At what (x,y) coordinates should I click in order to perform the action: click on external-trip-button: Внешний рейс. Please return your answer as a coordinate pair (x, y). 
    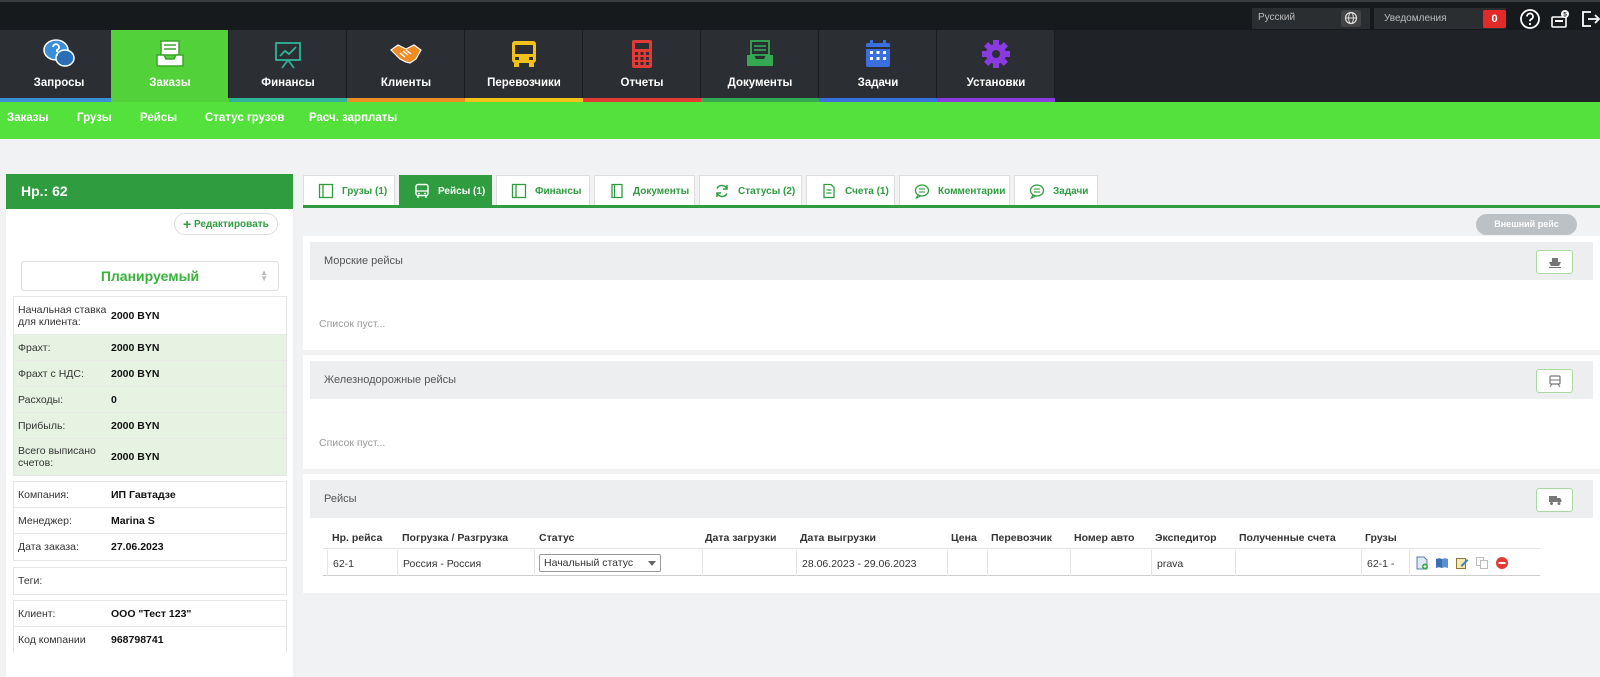
    Looking at the image, I should click on (1526, 224).